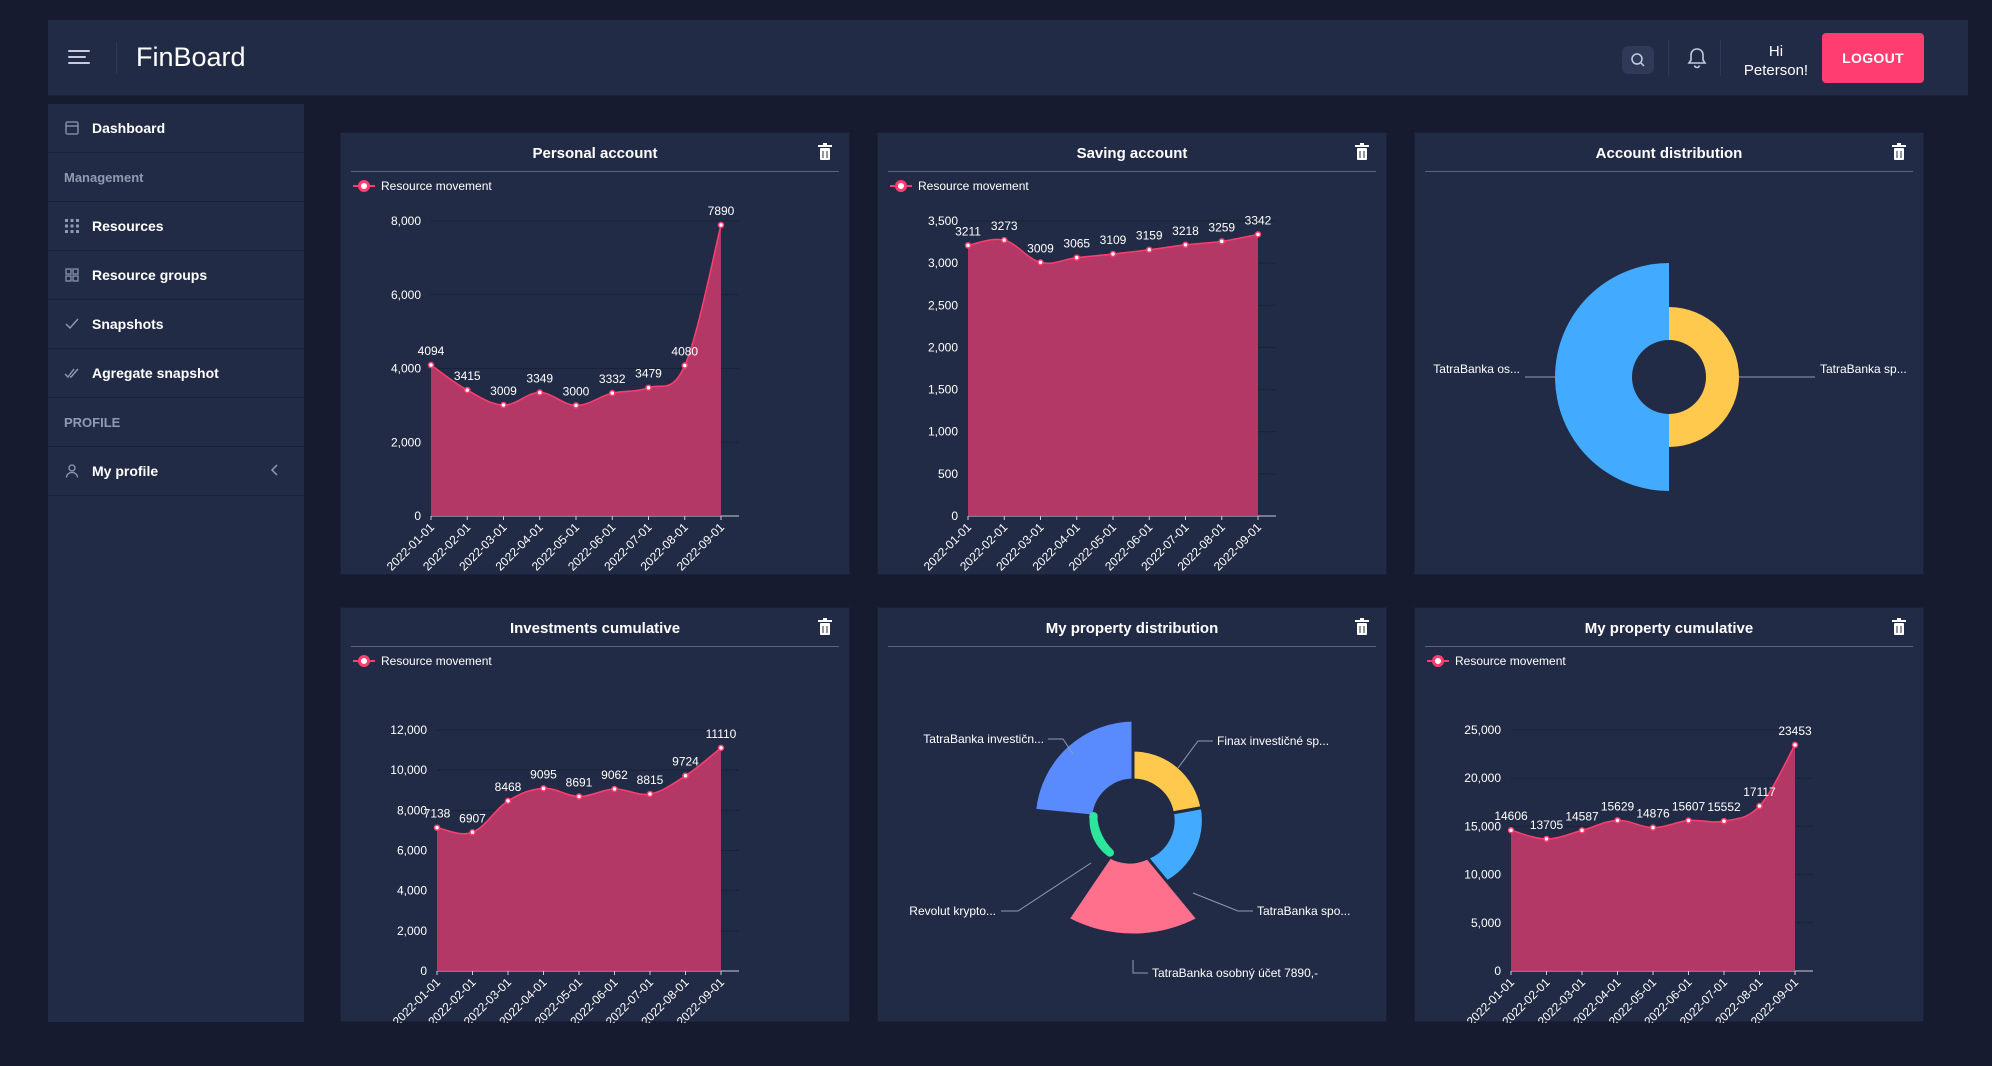 The image size is (1992, 1066). I want to click on data-label: 14876, so click(1653, 814).